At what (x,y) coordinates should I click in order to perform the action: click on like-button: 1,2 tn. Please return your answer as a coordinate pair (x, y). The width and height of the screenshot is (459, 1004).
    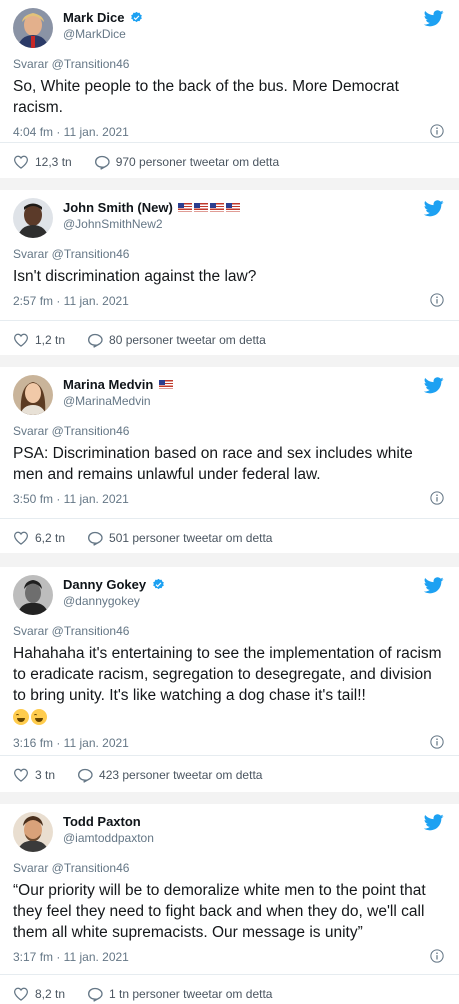
    Looking at the image, I should click on (39, 340).